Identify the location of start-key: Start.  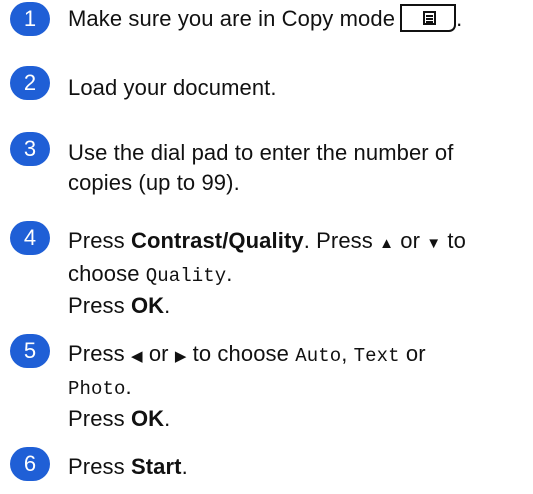
(156, 466).